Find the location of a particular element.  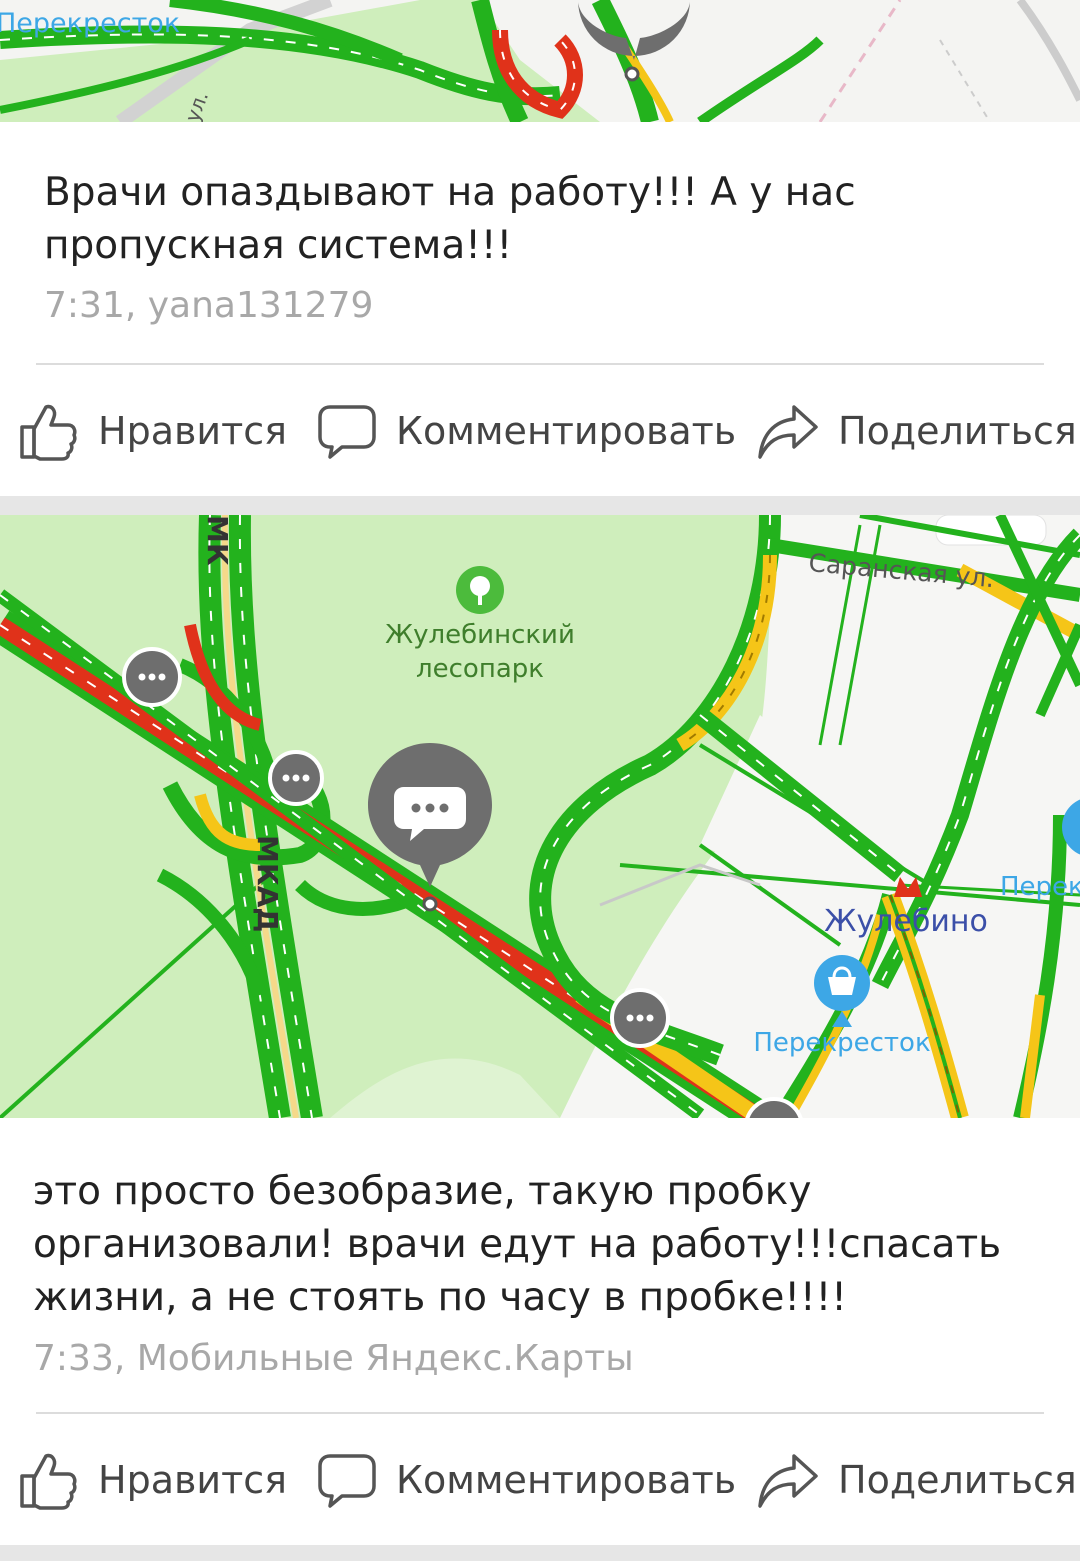

map-label-mkad: МКАД is located at coordinates (267, 883).